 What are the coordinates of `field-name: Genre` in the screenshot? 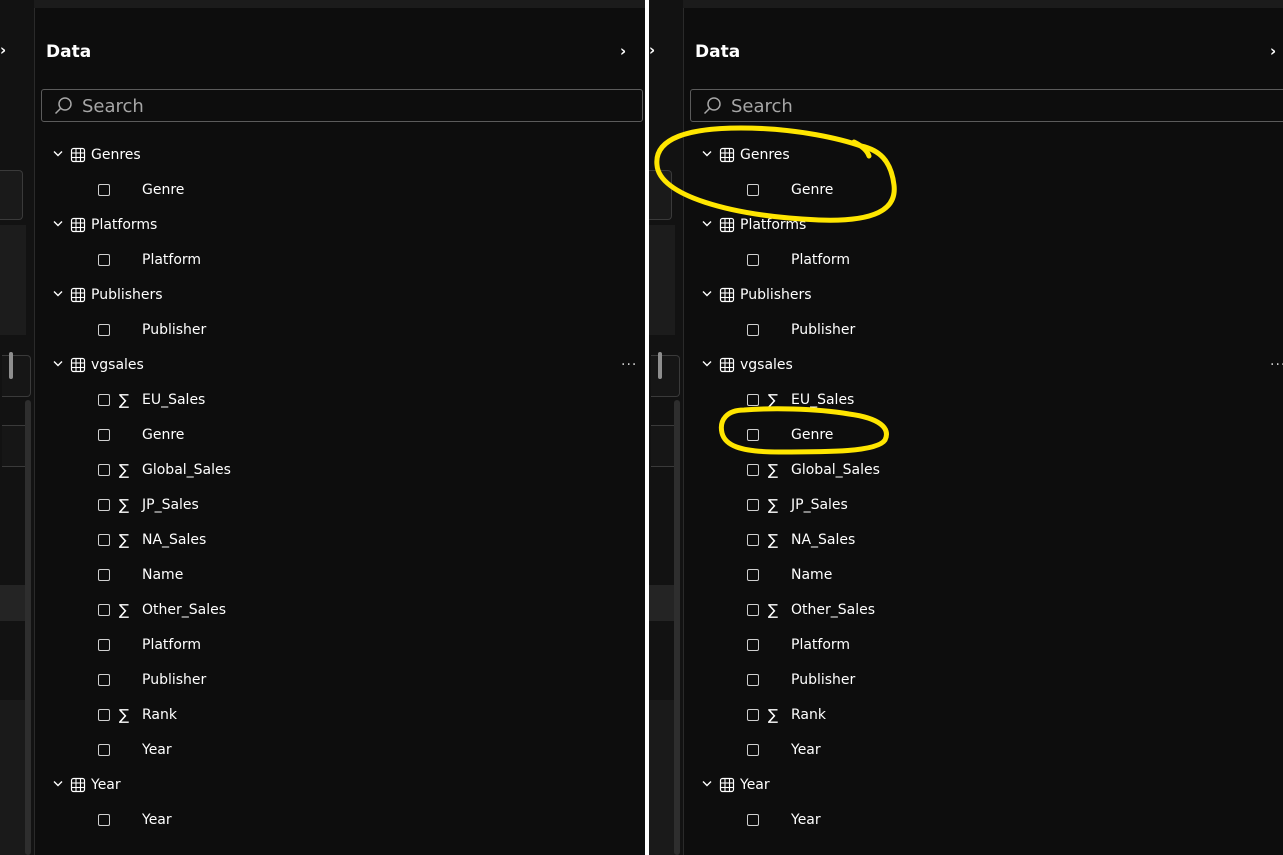 It's located at (812, 190).